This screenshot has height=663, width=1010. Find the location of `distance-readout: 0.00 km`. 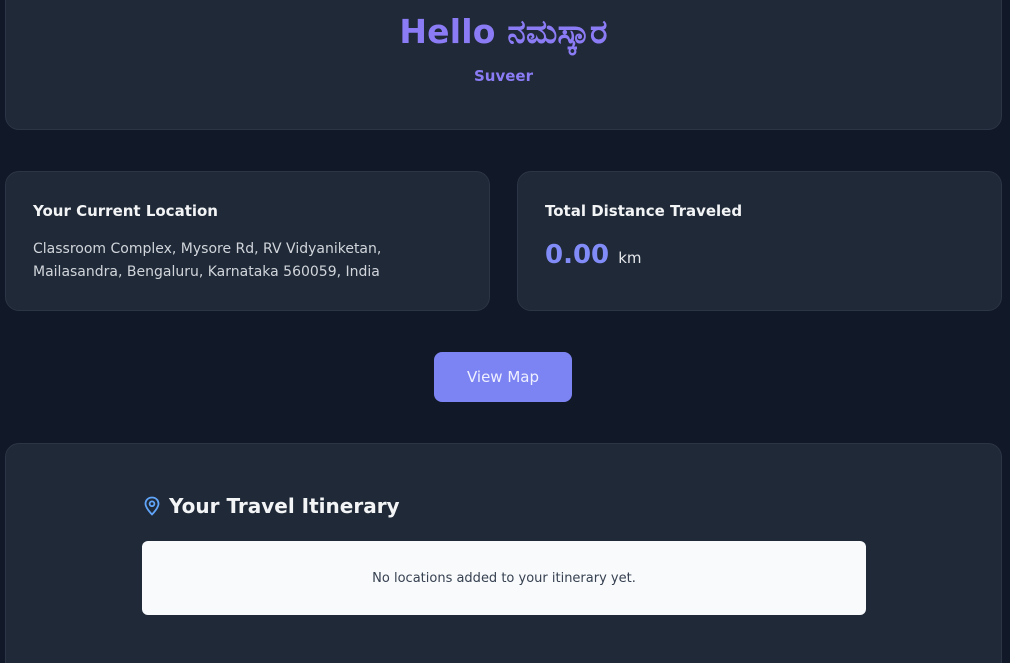

distance-readout: 0.00 km is located at coordinates (593, 255).